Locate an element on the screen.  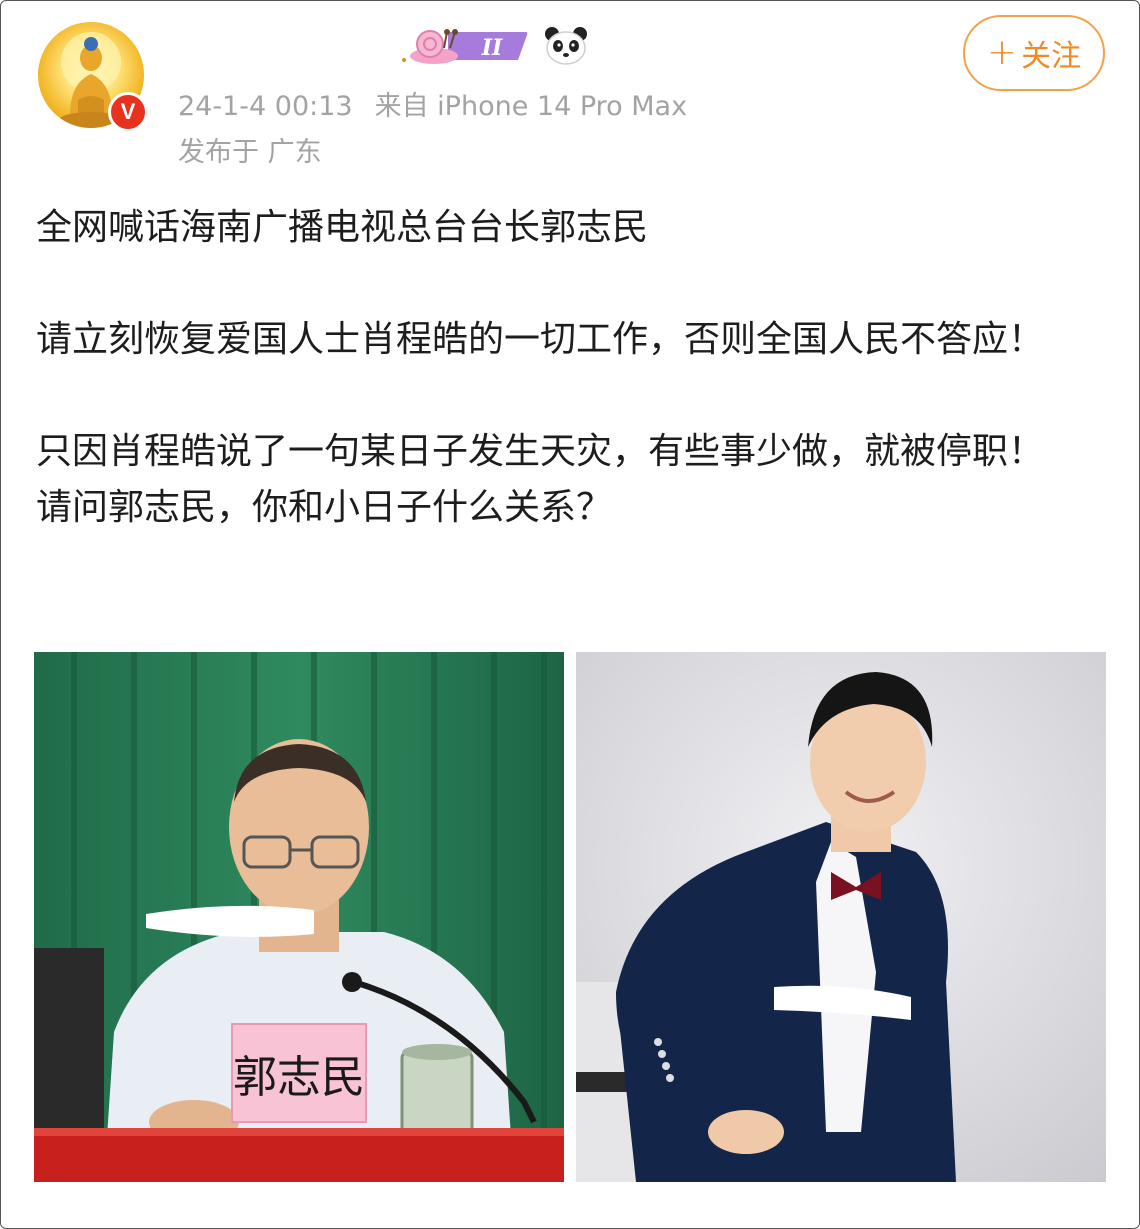
post-source: 来自 iPhone 14 Pro Max is located at coordinates (531, 106).